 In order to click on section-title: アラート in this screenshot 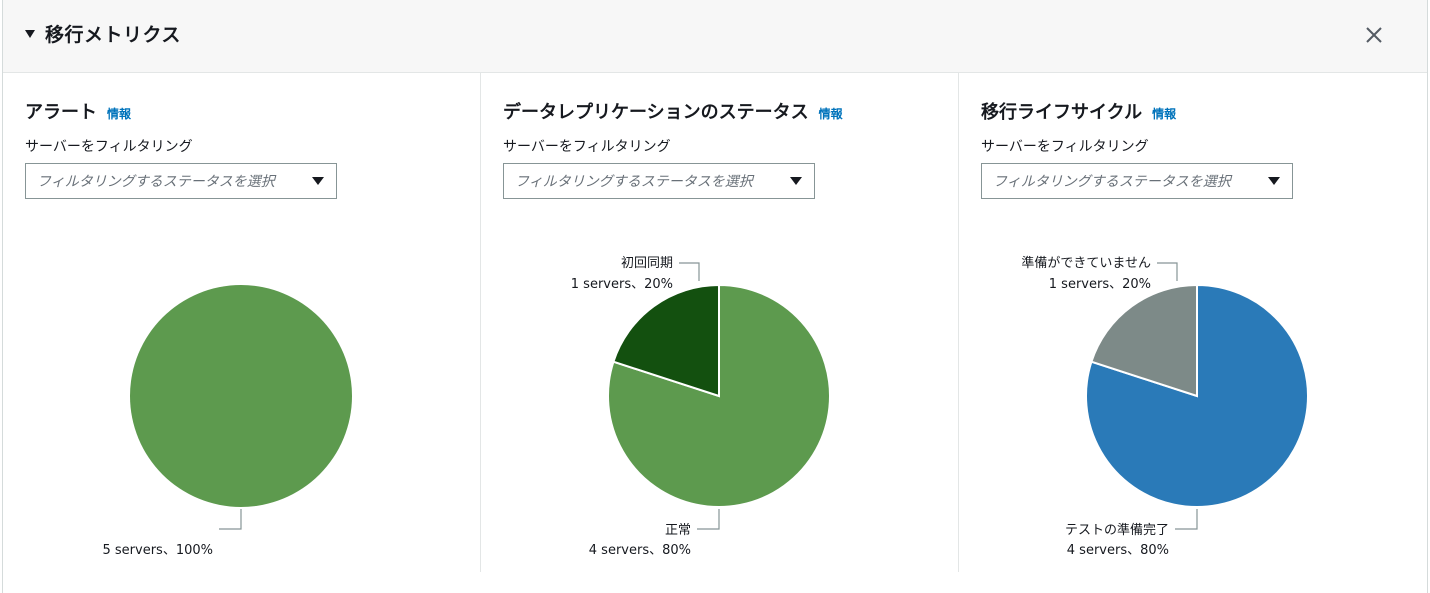, I will do `click(61, 112)`.